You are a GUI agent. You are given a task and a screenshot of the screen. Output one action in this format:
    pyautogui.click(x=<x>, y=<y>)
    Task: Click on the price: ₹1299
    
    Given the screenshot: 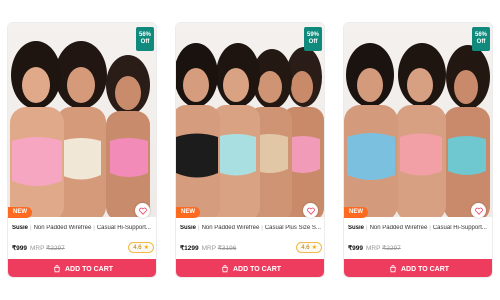 What is the action you would take?
    pyautogui.click(x=189, y=248)
    